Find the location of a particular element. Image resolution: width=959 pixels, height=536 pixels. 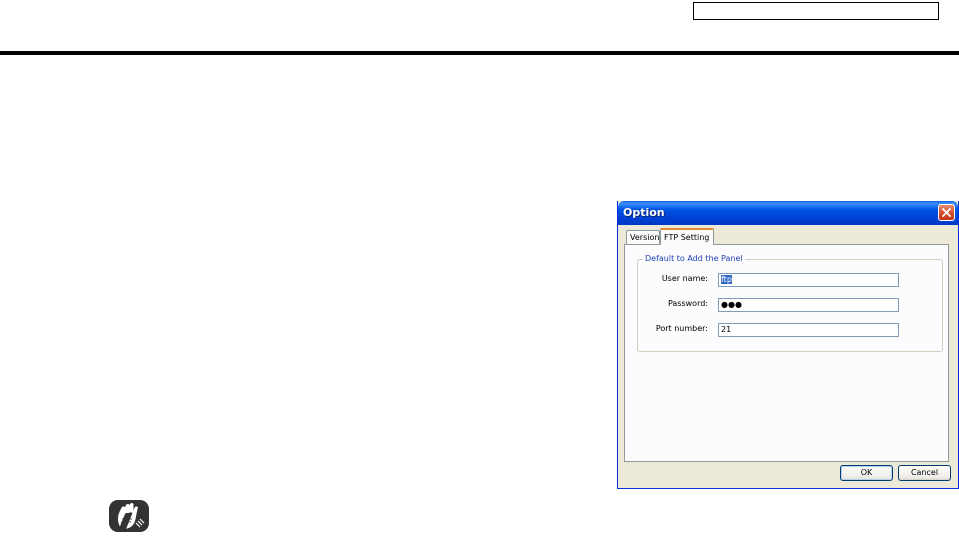

password-label: Password: is located at coordinates (687, 303).